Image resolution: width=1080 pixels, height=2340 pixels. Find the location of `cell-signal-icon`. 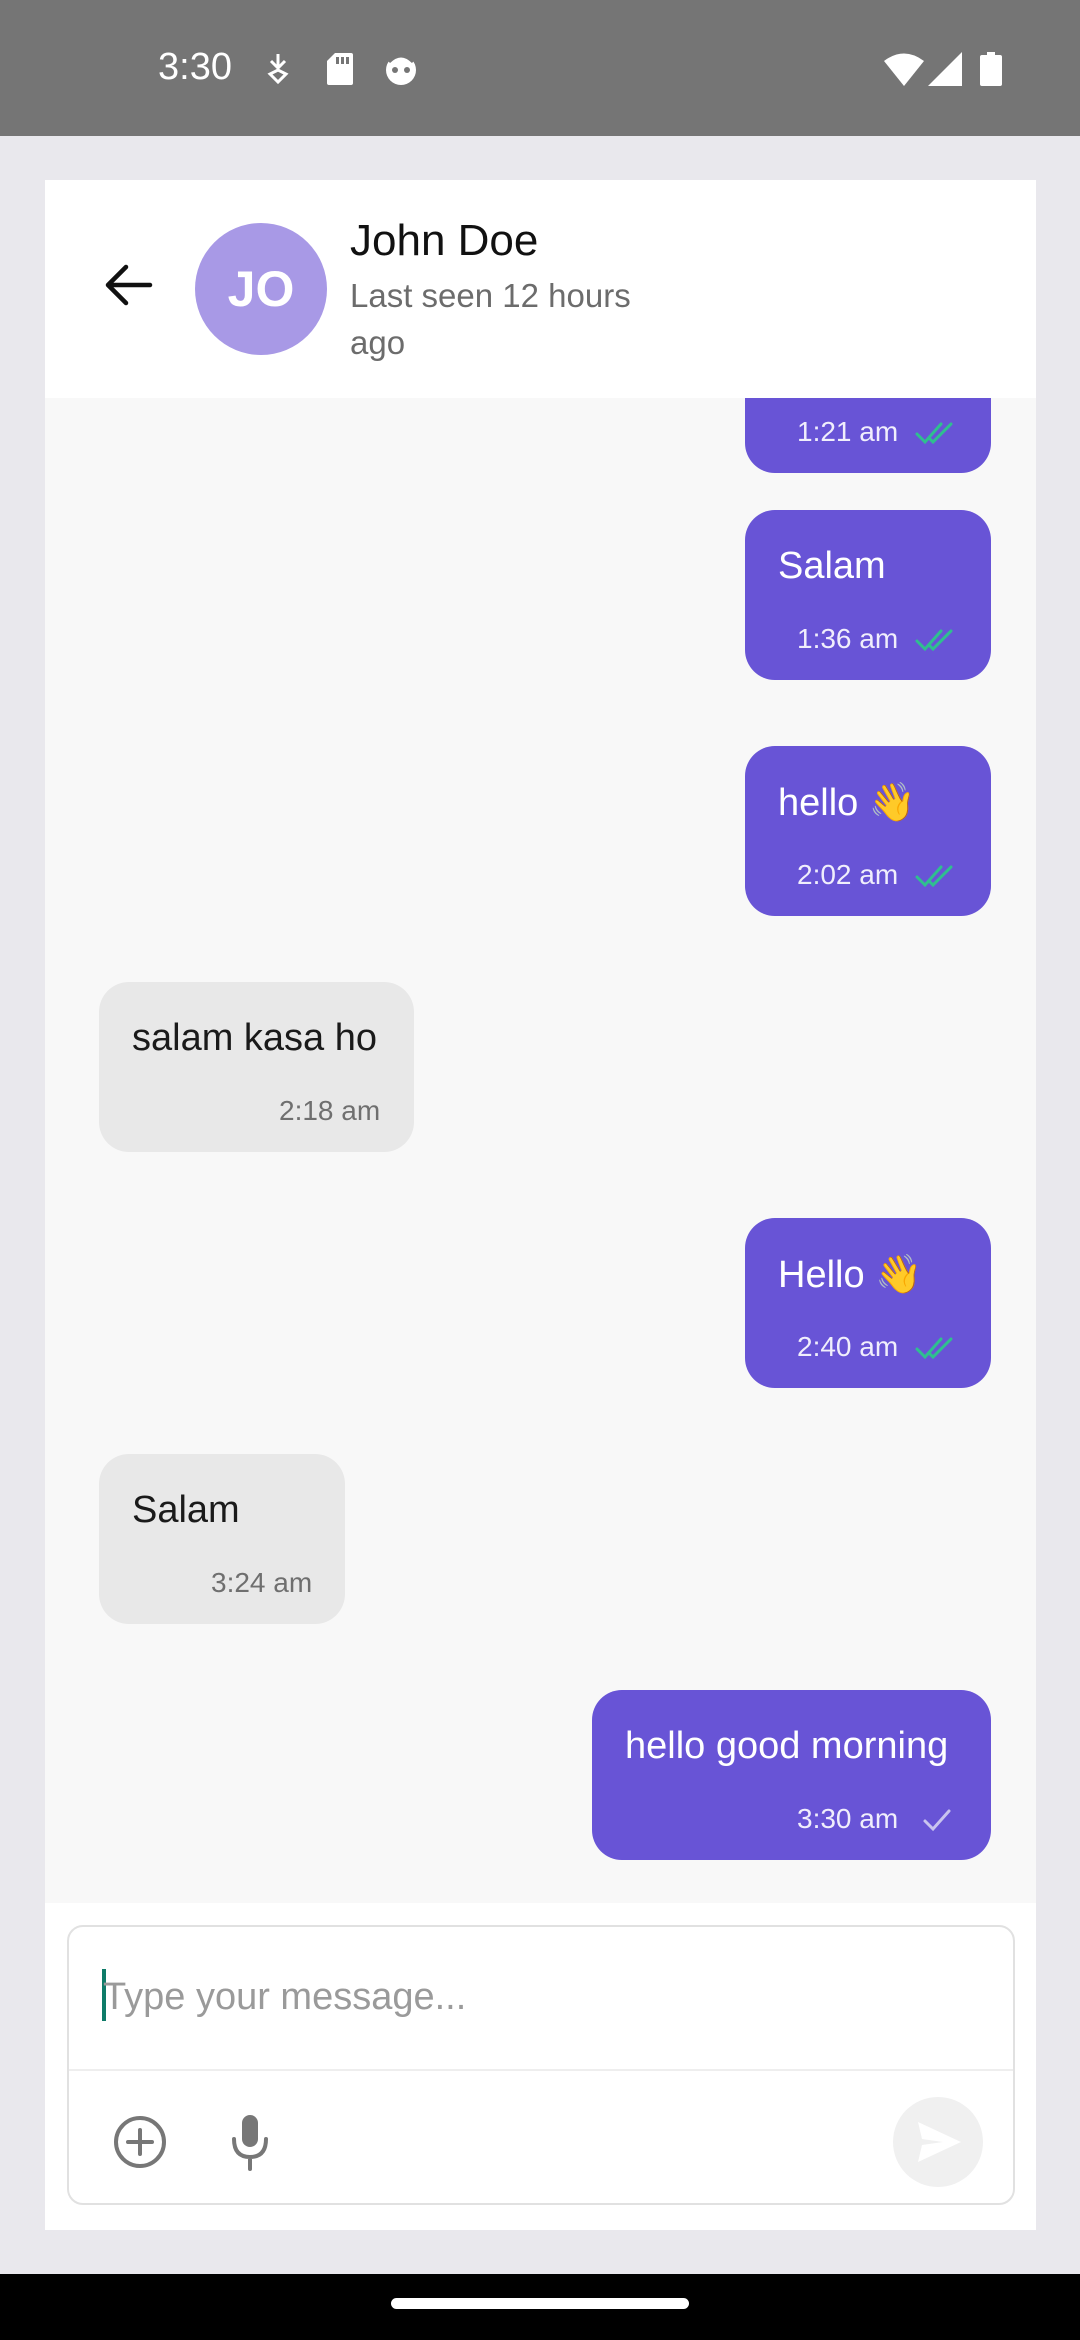

cell-signal-icon is located at coordinates (945, 71).